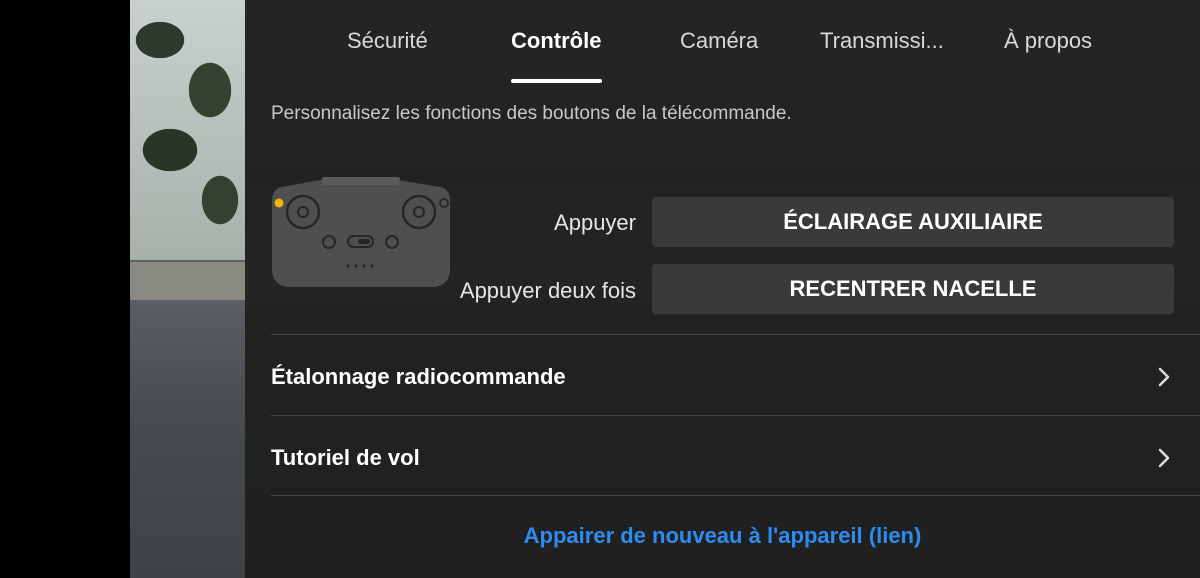 The width and height of the screenshot is (1200, 578). Describe the element at coordinates (65, 289) in the screenshot. I see `left-black-bar` at that location.